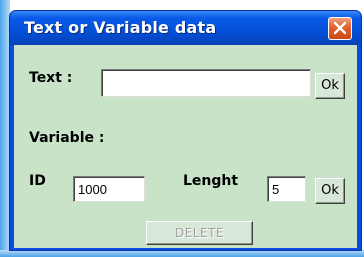 Image resolution: width=364 pixels, height=257 pixels. Describe the element at coordinates (199, 233) in the screenshot. I see `delete-button: DELETE` at that location.